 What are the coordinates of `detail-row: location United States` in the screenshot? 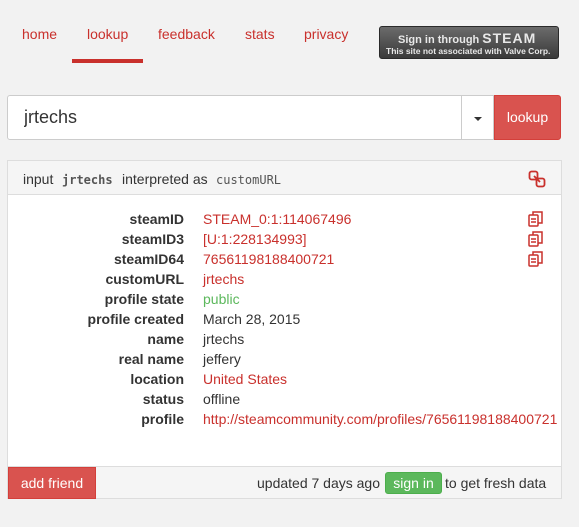 It's located at (284, 381).